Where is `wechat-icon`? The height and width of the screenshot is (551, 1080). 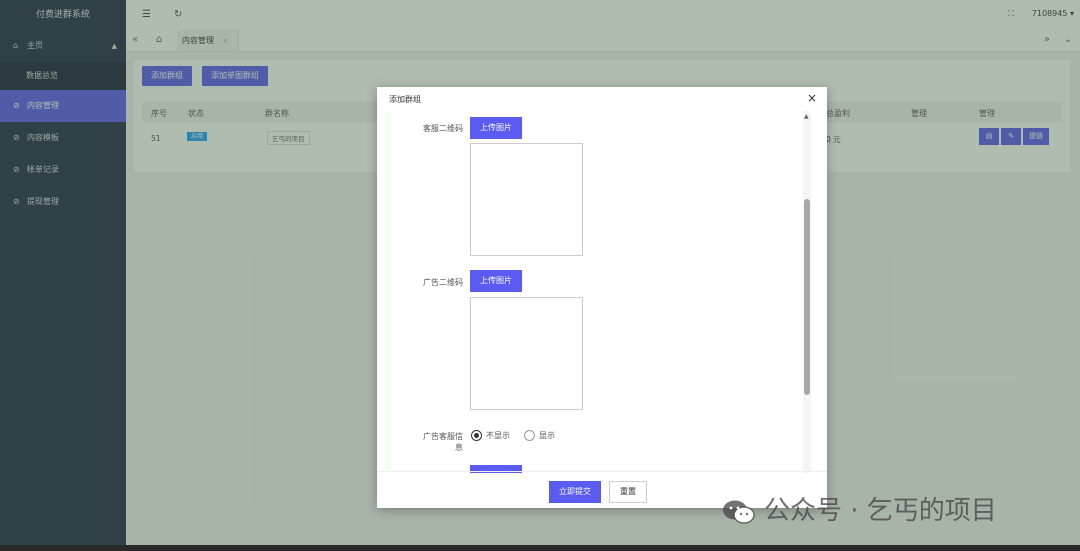 wechat-icon is located at coordinates (739, 512).